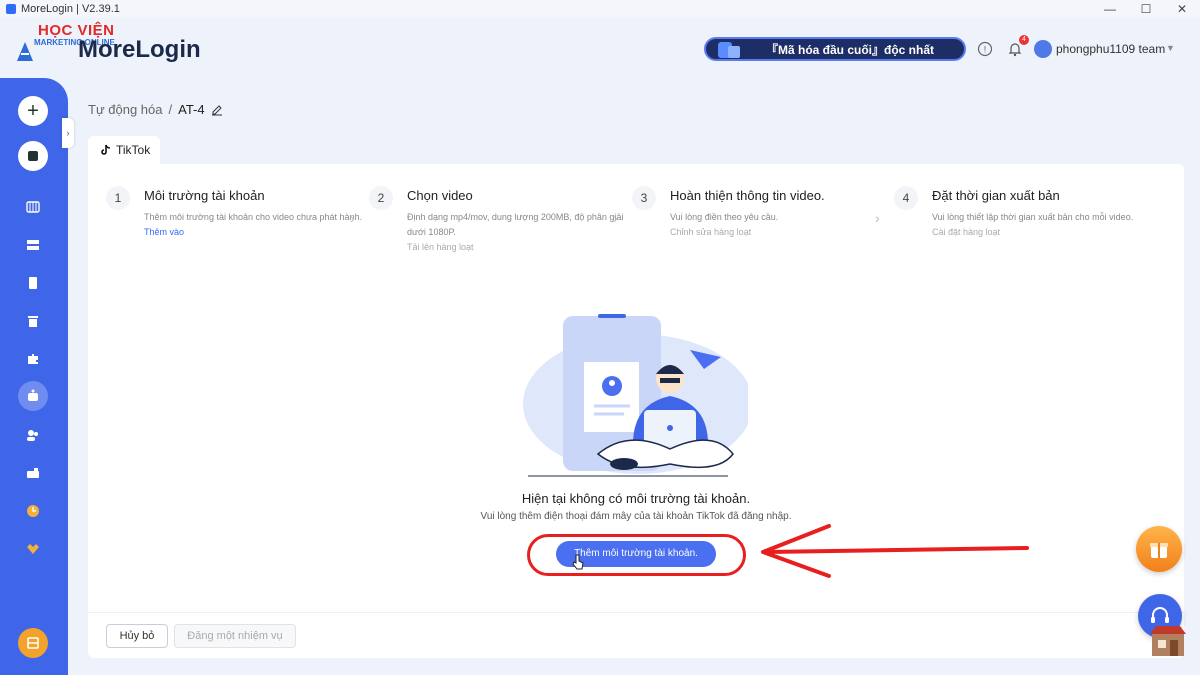 The width and height of the screenshot is (1200, 675). What do you see at coordinates (139, 49) in the screenshot?
I see `app-name: MoreLogin` at bounding box center [139, 49].